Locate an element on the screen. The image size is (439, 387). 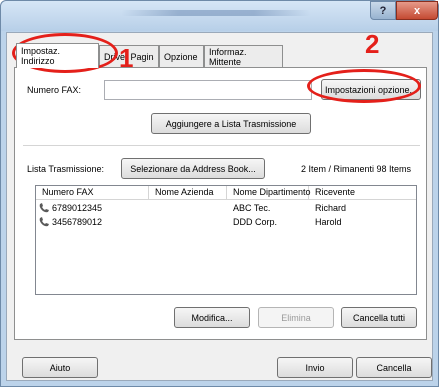
column-header-recipient: Ricevente is located at coordinates (362, 193).